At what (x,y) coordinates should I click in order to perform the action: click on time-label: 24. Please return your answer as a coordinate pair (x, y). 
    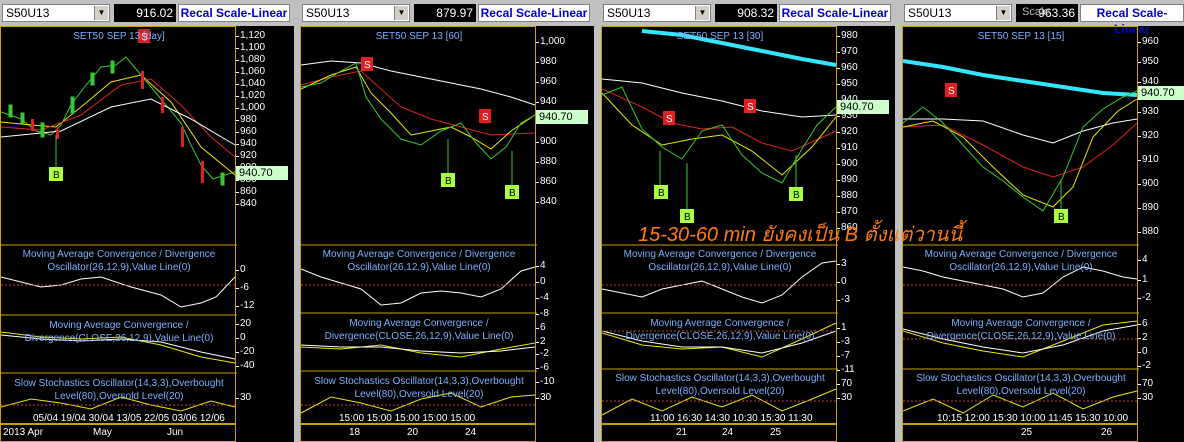
    Looking at the image, I should click on (728, 432).